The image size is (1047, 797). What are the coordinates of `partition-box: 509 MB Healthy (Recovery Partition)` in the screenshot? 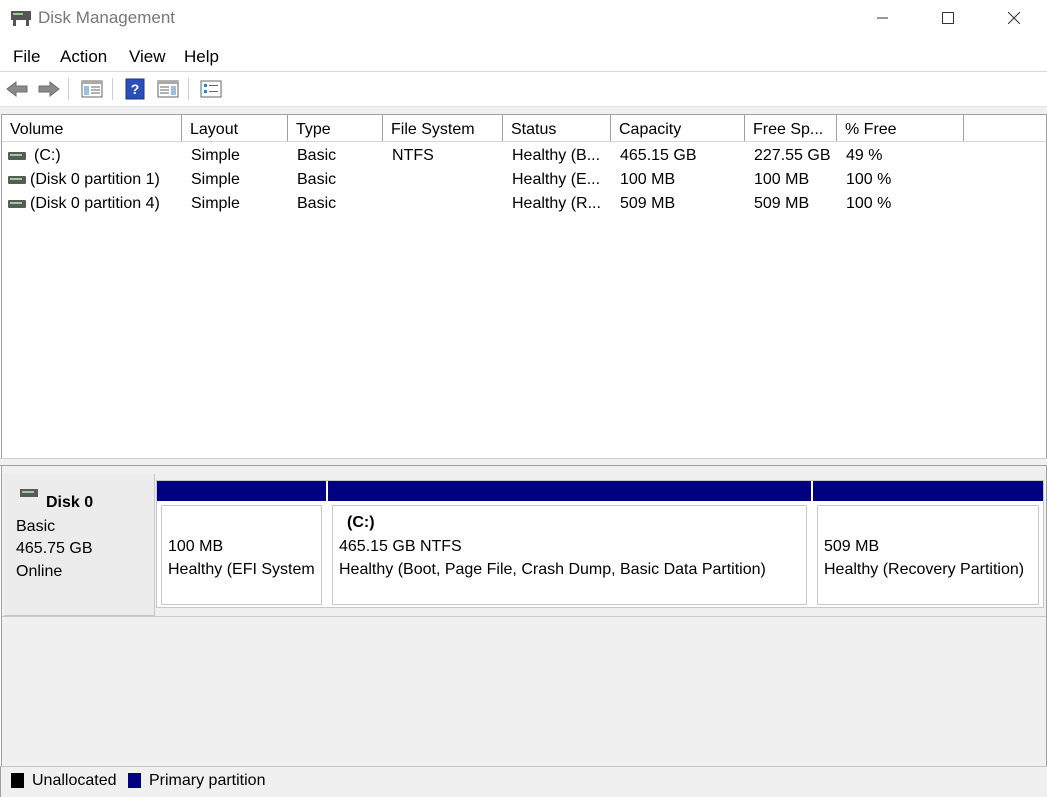 It's located at (928, 555).